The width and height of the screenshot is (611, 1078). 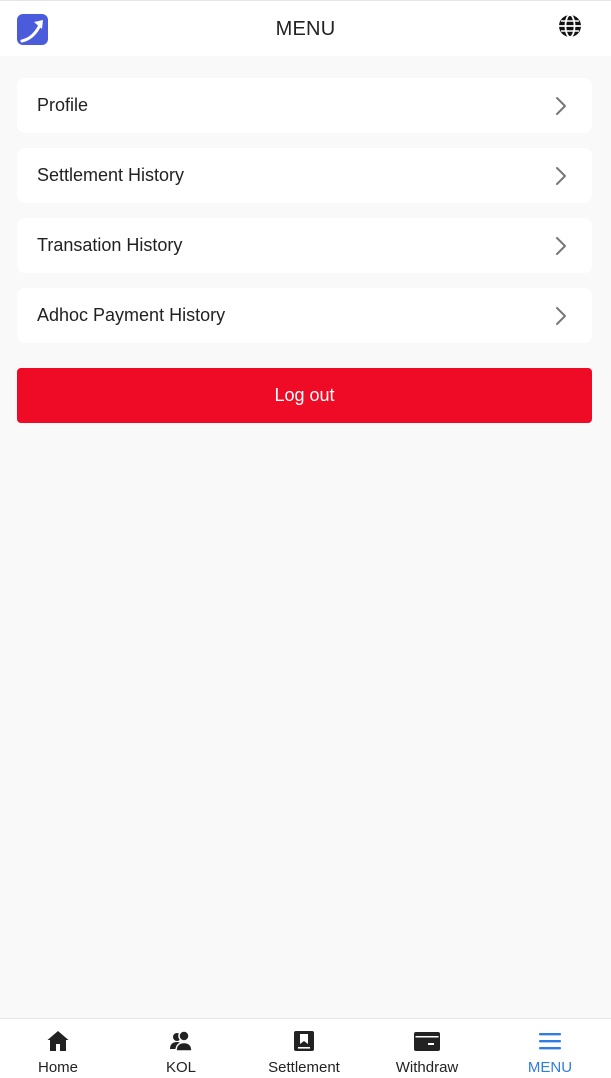 I want to click on page-title: MENU, so click(x=305, y=29).